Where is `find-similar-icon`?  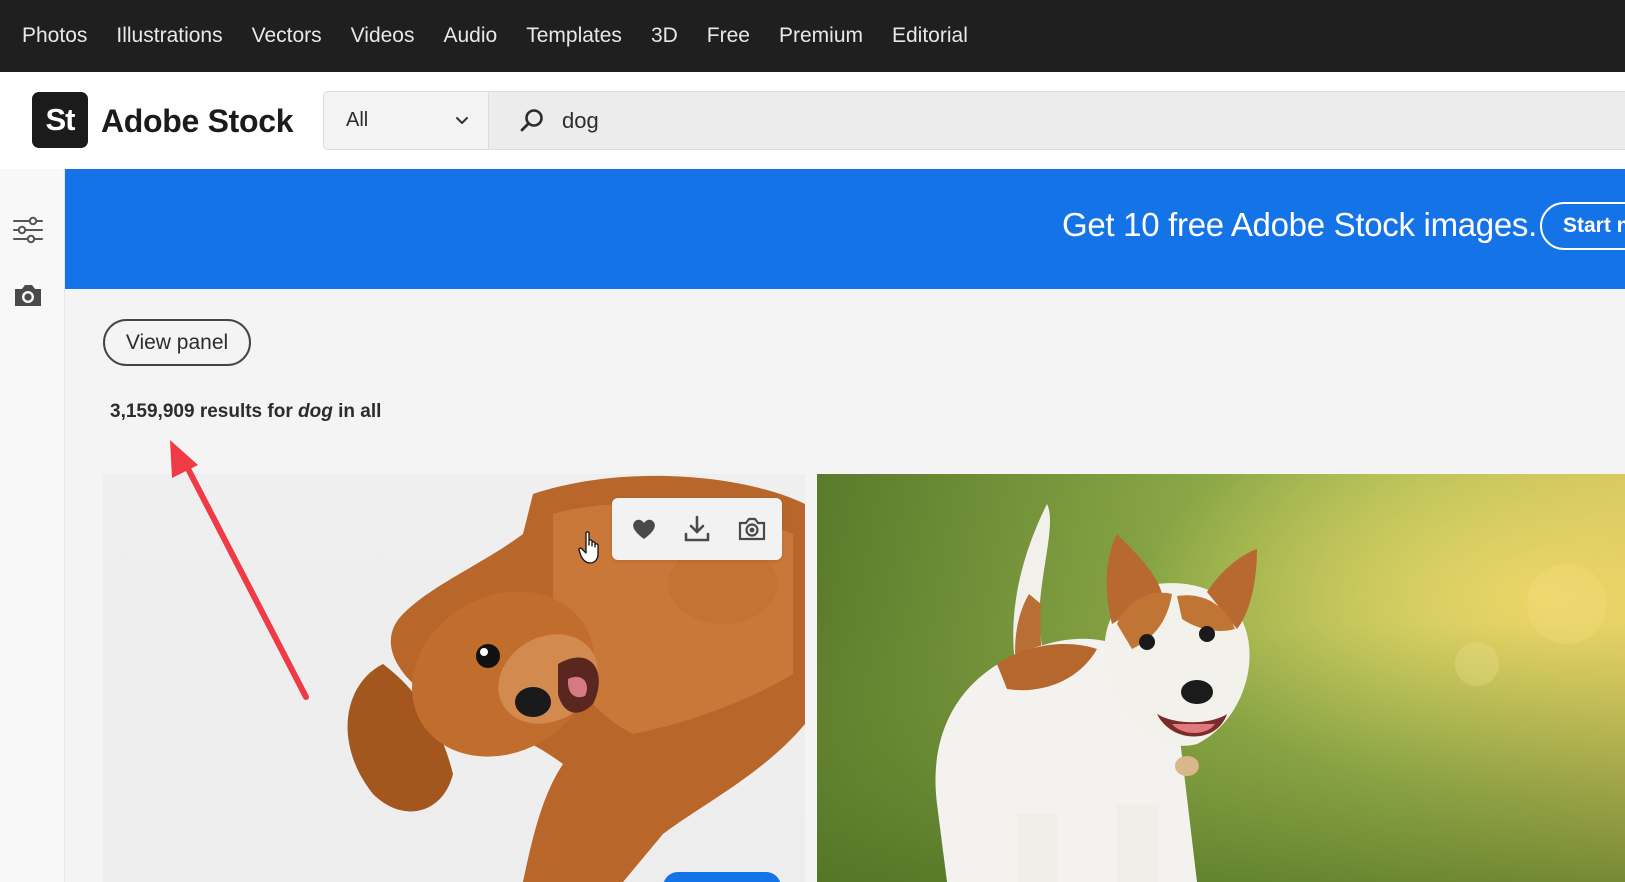 find-similar-icon is located at coordinates (752, 529).